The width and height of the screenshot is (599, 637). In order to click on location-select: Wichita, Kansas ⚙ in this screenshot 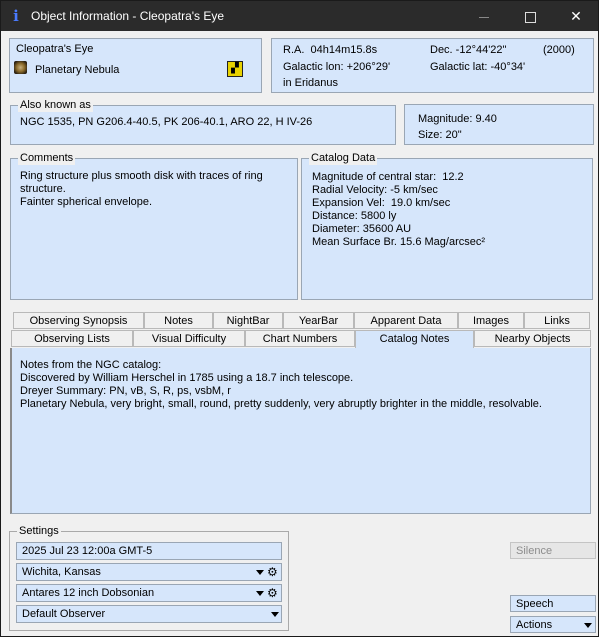, I will do `click(149, 572)`.